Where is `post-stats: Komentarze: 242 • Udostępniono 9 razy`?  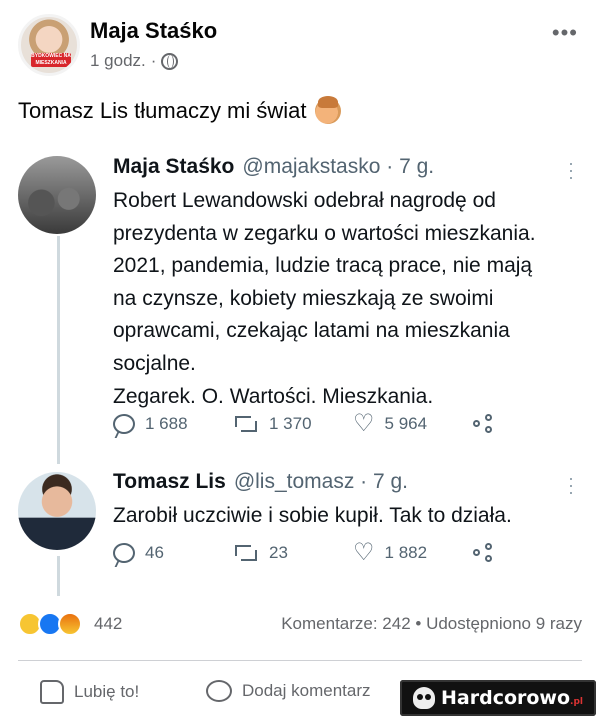 post-stats: Komentarze: 242 • Udostępniono 9 razy is located at coordinates (431, 624).